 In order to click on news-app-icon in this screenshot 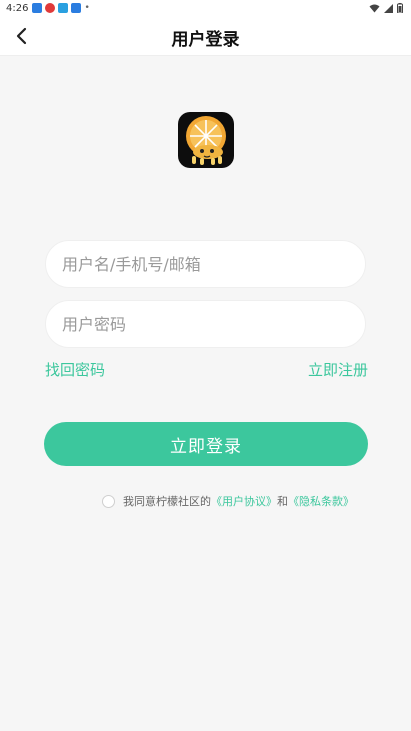, I will do `click(50, 8)`.